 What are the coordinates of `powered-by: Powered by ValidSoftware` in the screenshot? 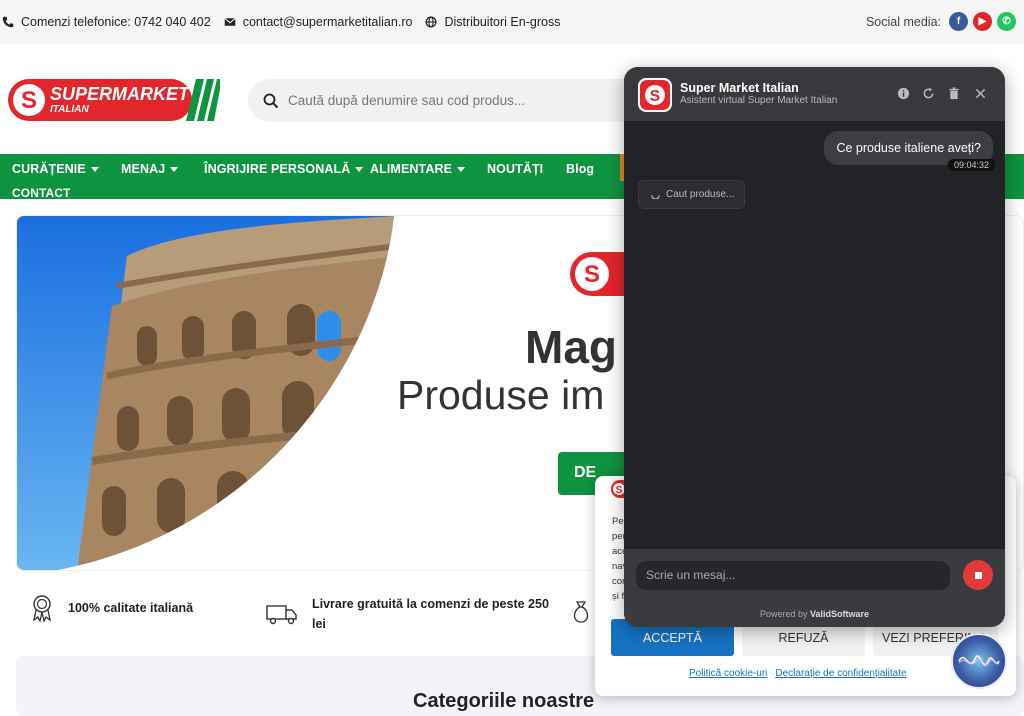 It's located at (814, 614).